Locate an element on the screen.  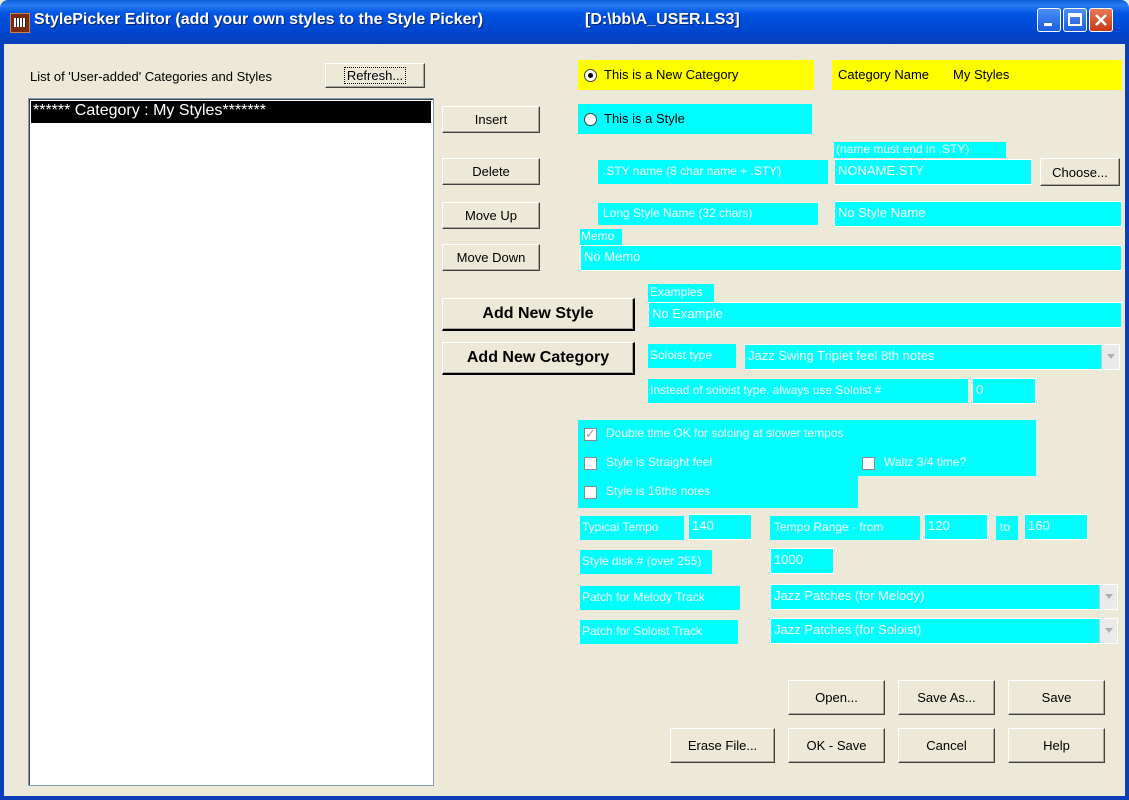
maximize-button is located at coordinates (1075, 20).